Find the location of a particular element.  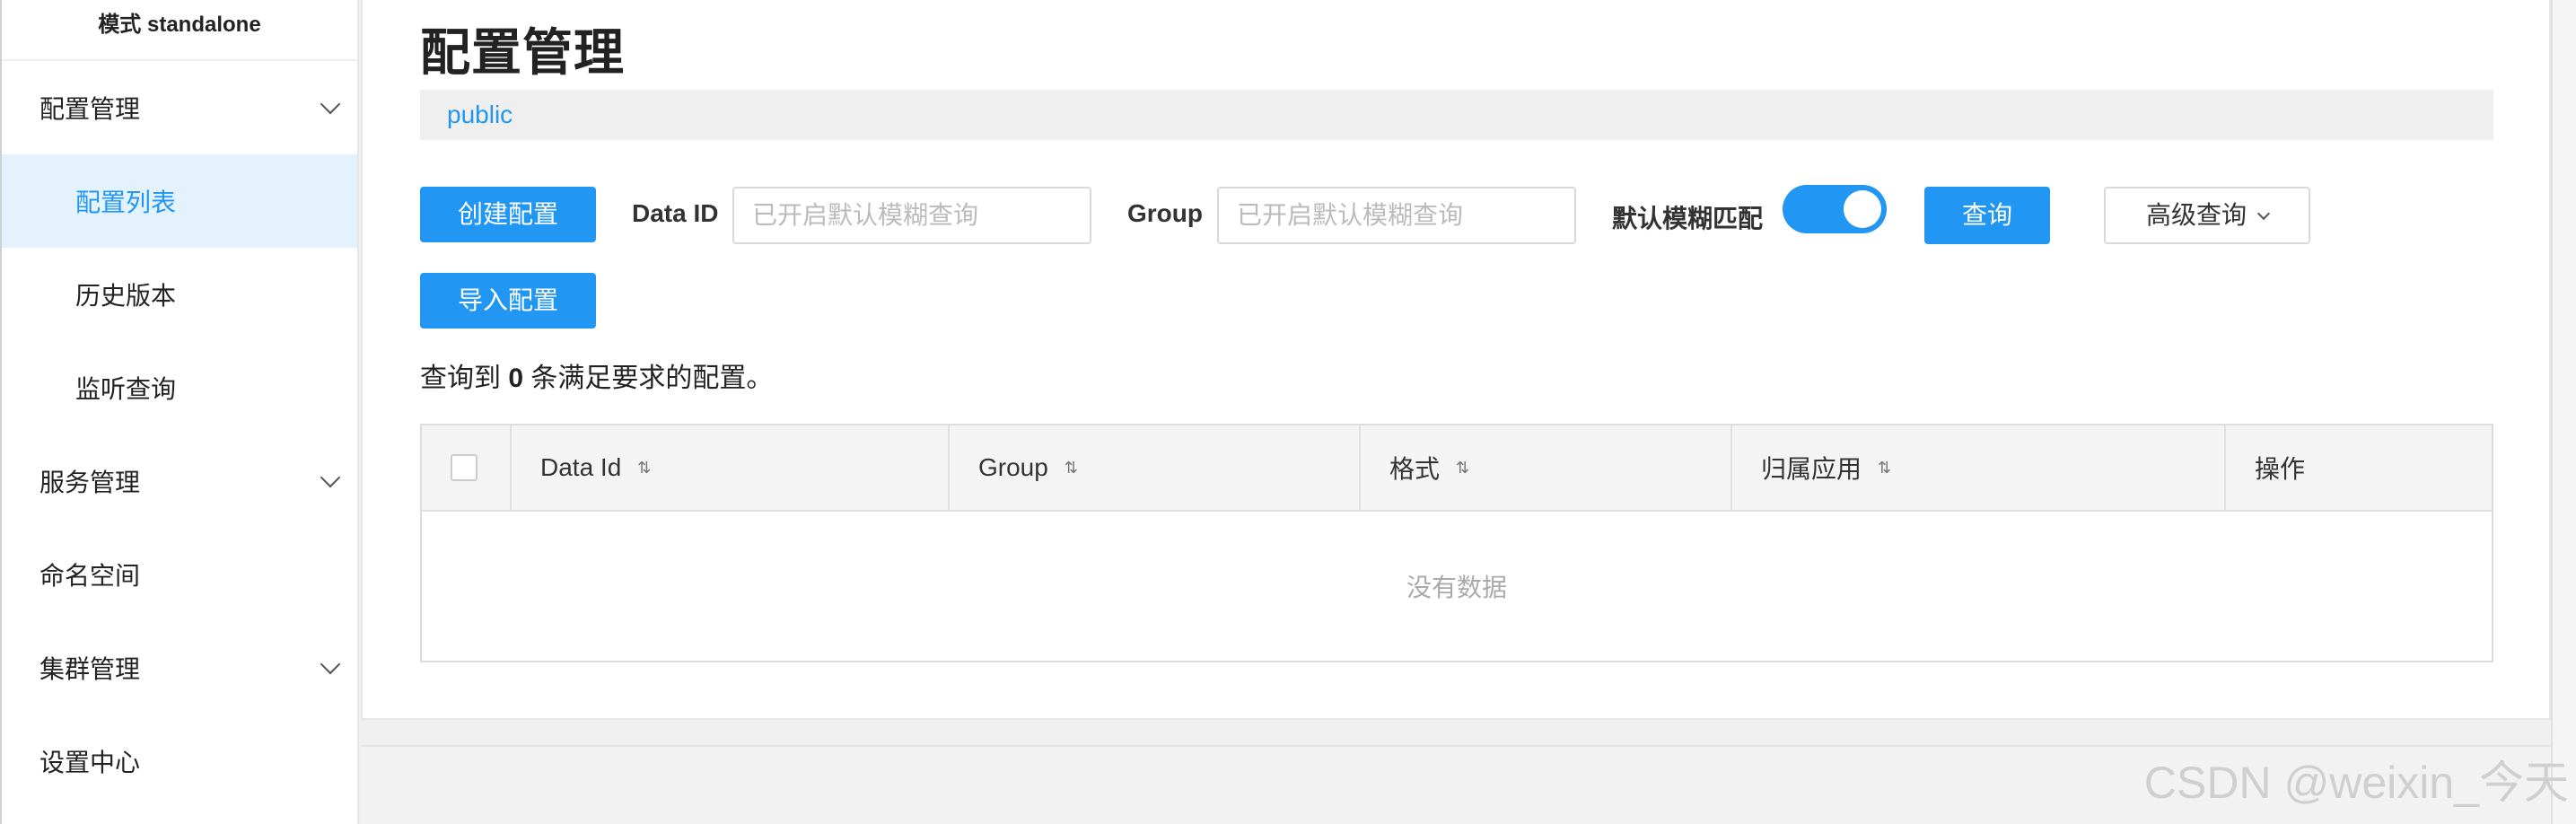

column-header-app: 归属应用 ⇅ is located at coordinates (1979, 467).